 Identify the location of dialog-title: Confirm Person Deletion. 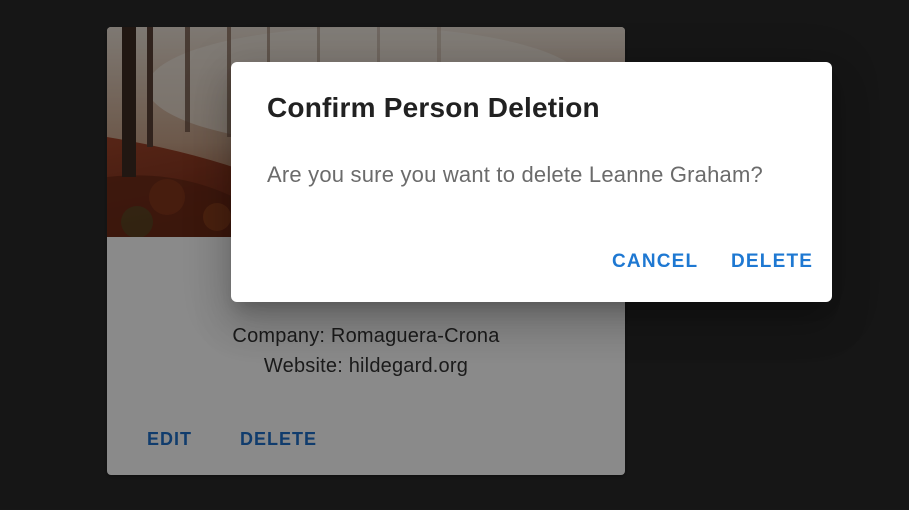
(433, 107).